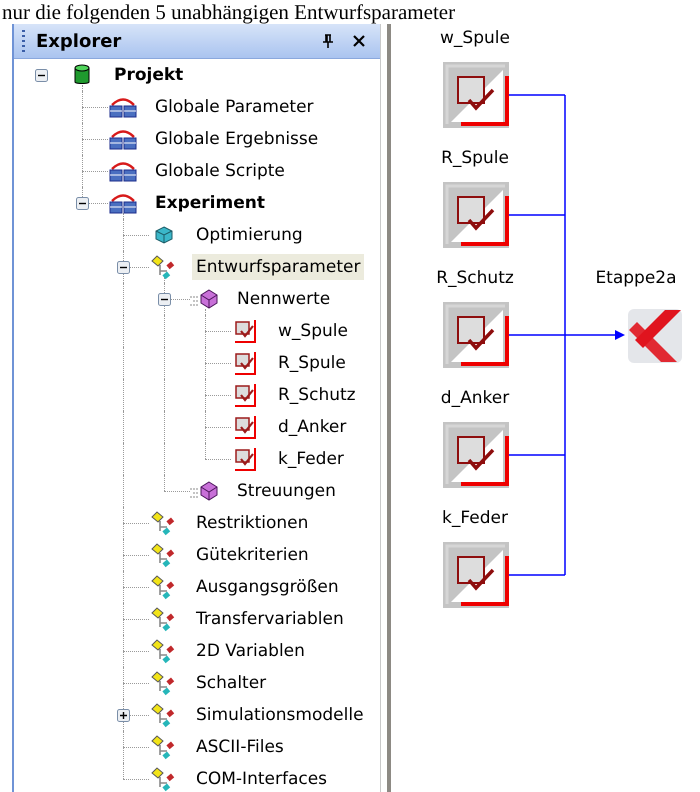  Describe the element at coordinates (249, 235) in the screenshot. I see `tree-item: Optimierung` at that location.